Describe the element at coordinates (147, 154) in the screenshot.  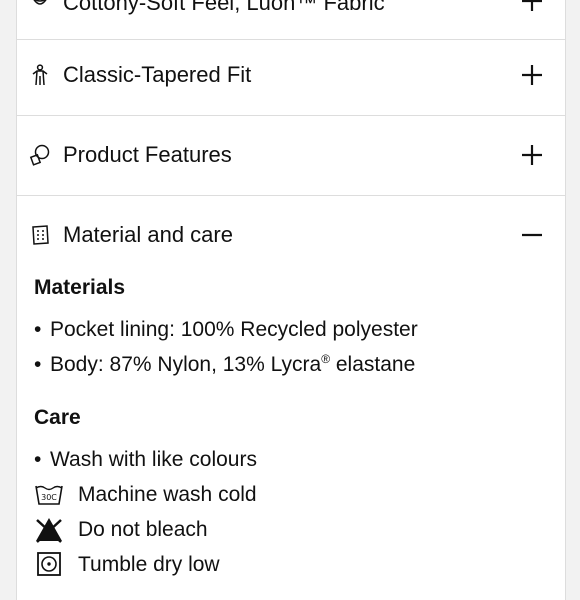
I see `accordion-item-label: Product Features` at that location.